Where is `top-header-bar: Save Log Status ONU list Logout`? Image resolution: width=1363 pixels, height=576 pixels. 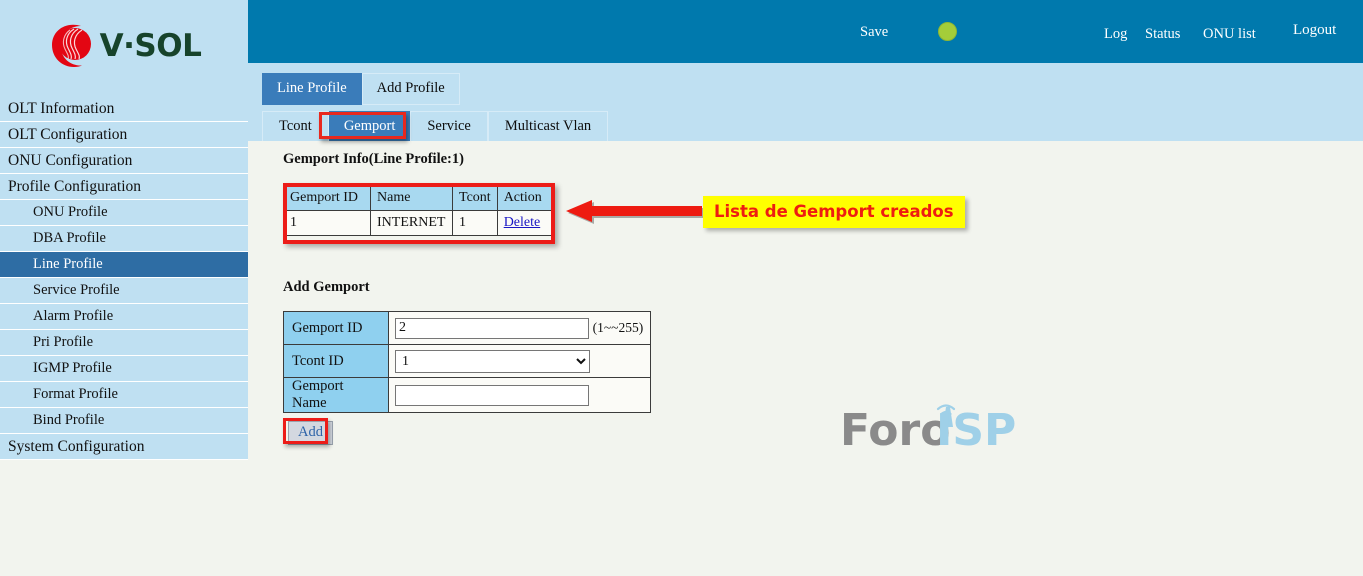 top-header-bar: Save Log Status ONU list Logout is located at coordinates (805, 31).